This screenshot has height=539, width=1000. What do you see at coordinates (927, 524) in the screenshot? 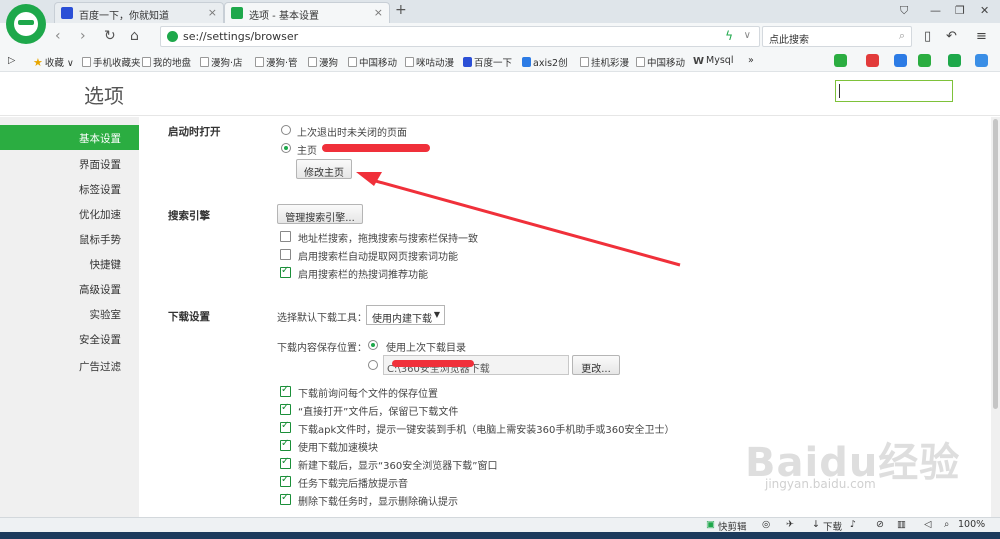
I see `volume-icon: ◁` at bounding box center [927, 524].